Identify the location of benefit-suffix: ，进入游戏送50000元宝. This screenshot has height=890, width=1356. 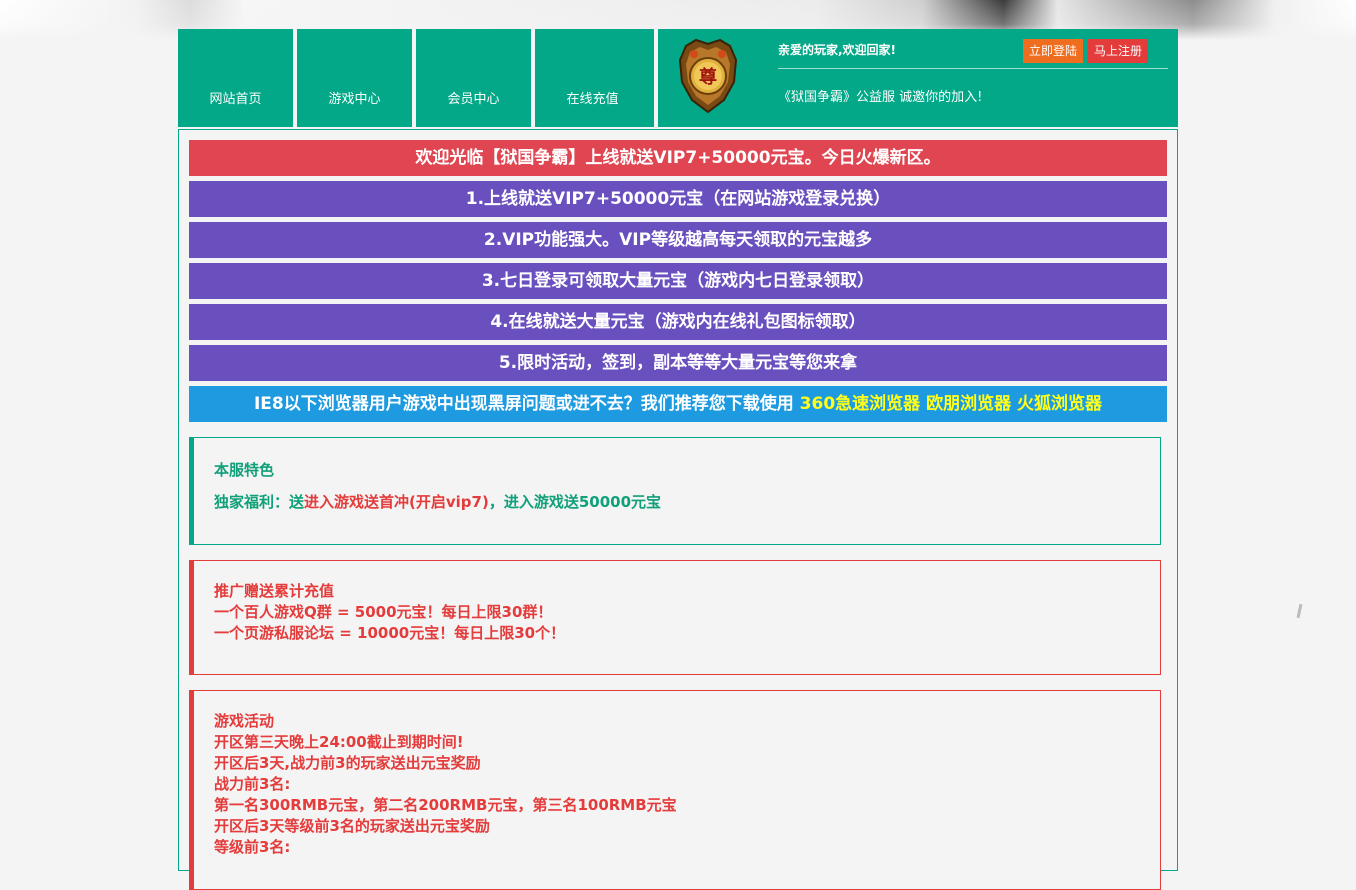
(575, 502).